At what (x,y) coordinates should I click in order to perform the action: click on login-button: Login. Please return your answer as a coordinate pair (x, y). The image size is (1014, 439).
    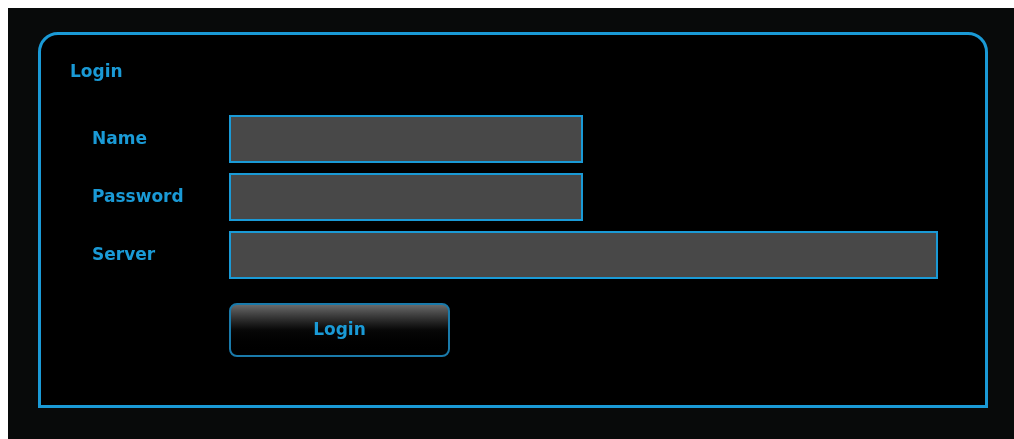
    Looking at the image, I should click on (339, 329).